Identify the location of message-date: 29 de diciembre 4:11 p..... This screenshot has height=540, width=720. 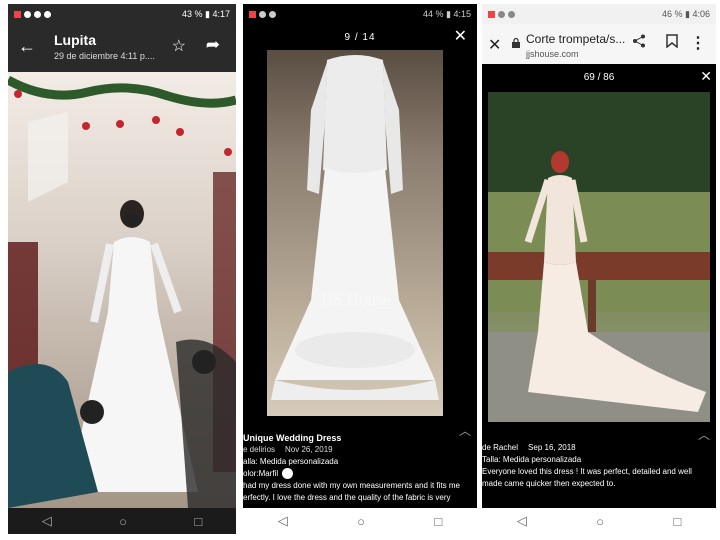
(104, 56).